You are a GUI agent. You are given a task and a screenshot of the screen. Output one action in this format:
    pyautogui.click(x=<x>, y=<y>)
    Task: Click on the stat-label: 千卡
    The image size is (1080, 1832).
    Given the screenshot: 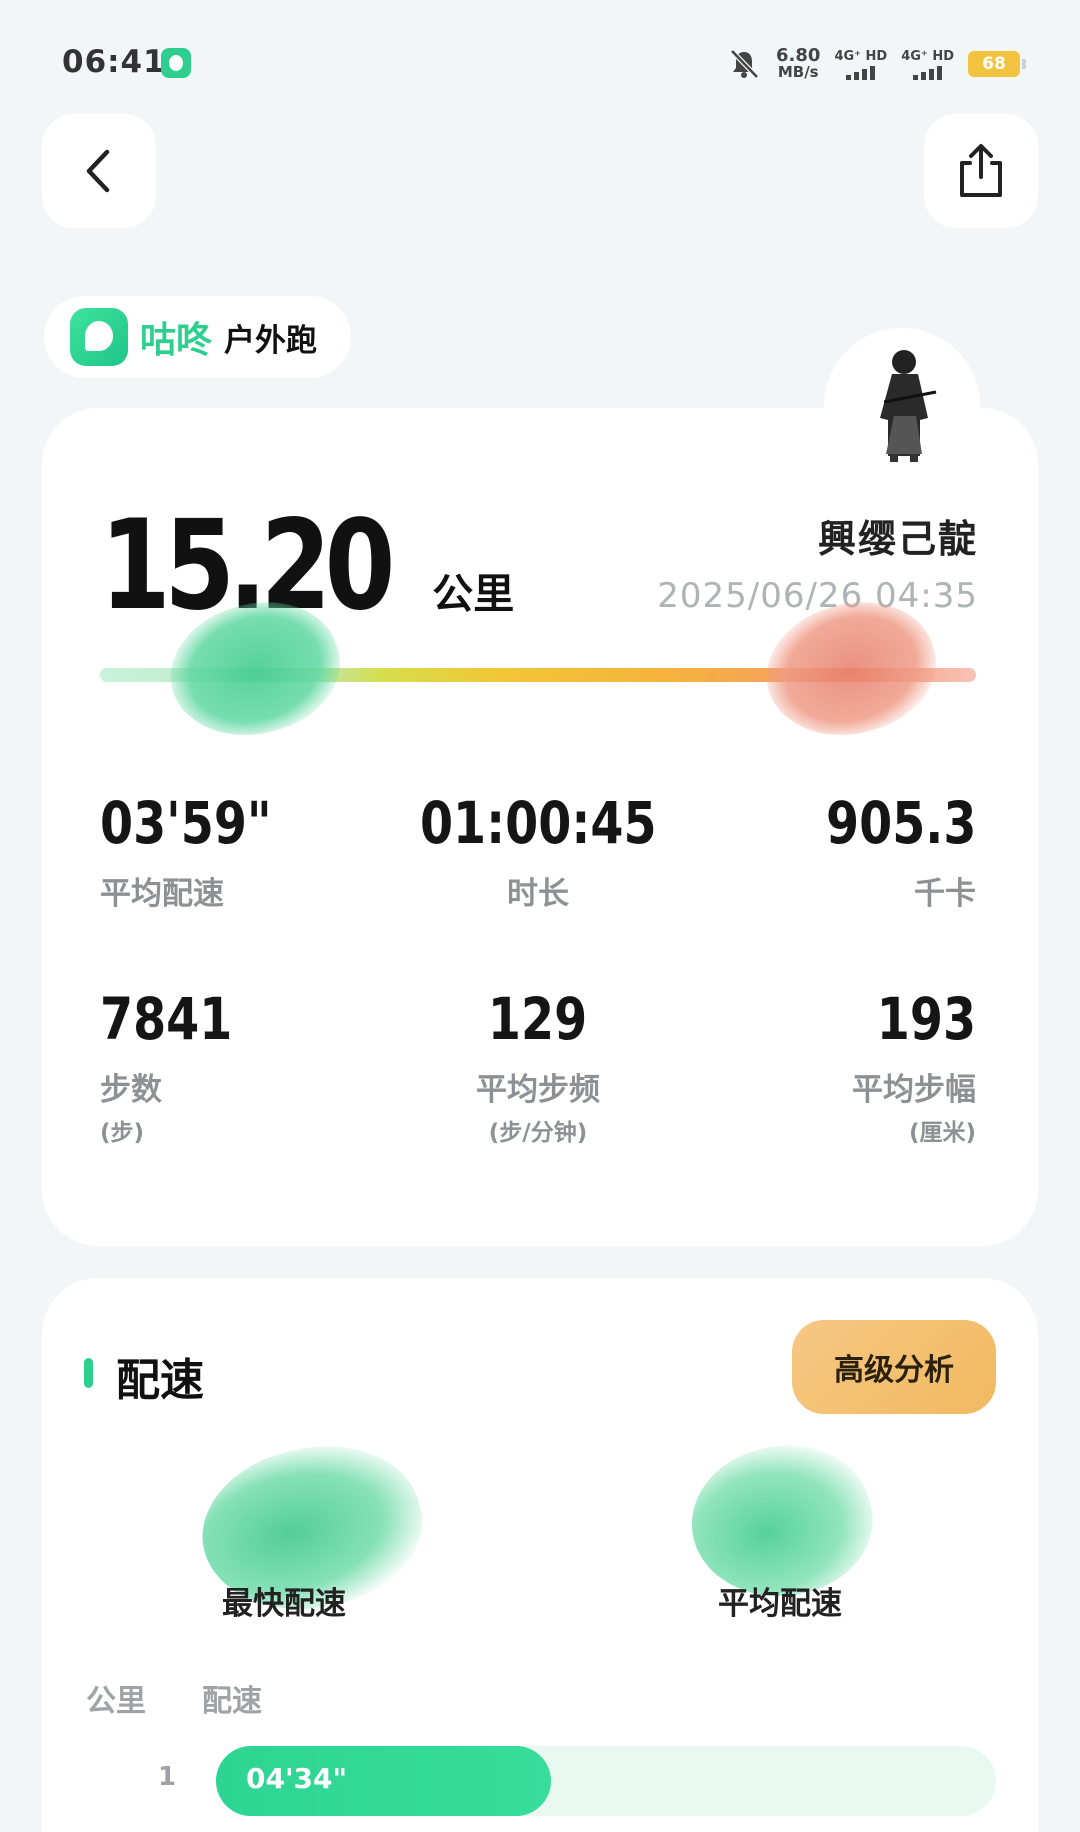 What is the action you would take?
    pyautogui.click(x=945, y=894)
    